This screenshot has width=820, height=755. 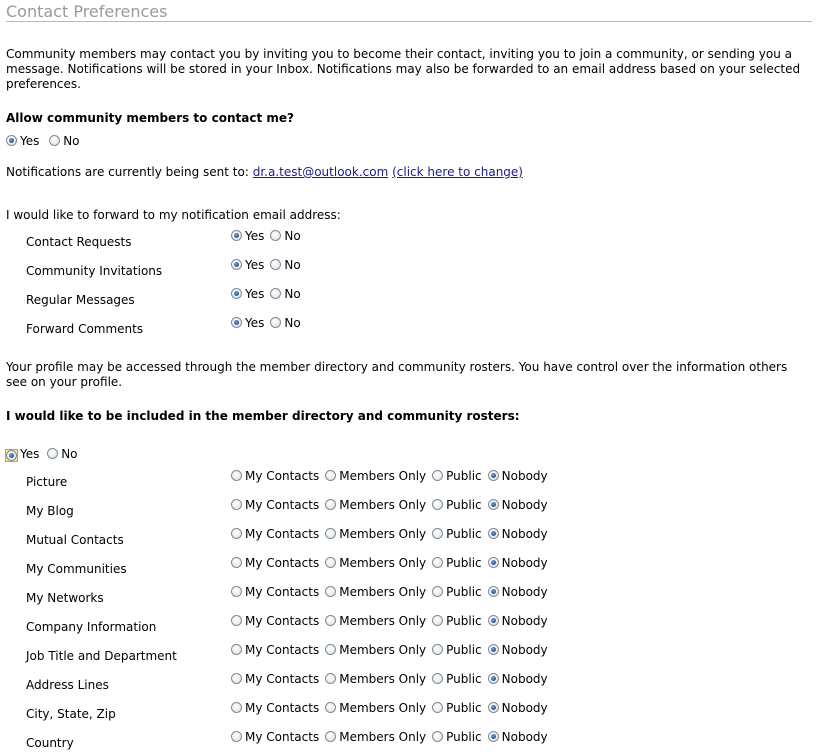 What do you see at coordinates (517, 534) in the screenshot?
I see `directory-mutual-contacts-nobody-option: Nobody` at bounding box center [517, 534].